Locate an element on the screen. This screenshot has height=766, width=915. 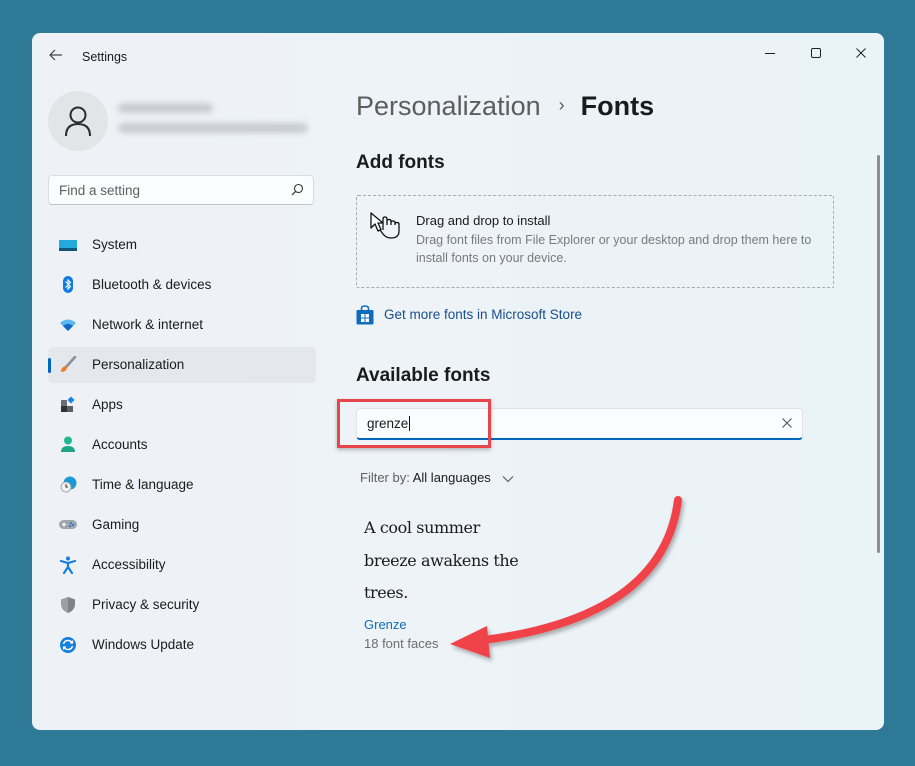
search-icon is located at coordinates (297, 189).